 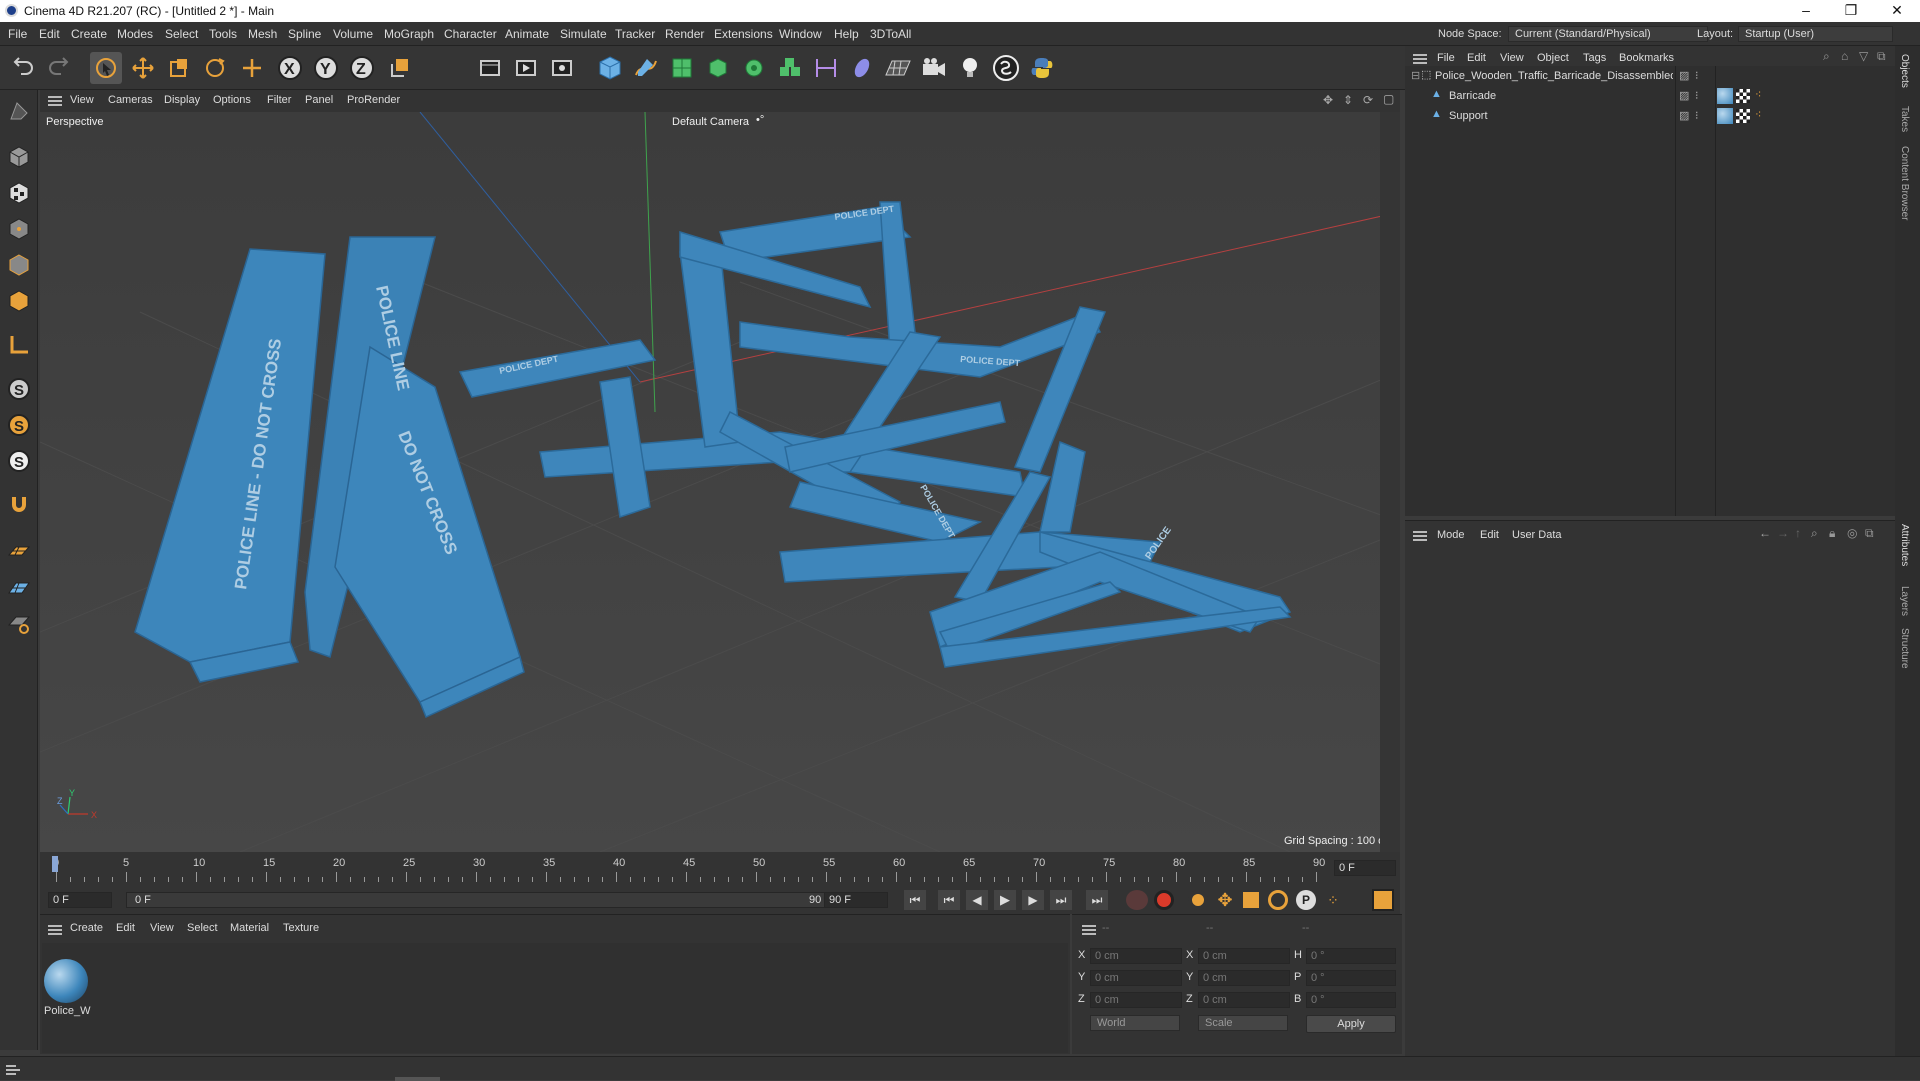 What do you see at coordinates (1420, 536) in the screenshot?
I see `attribute-hamburger-icon` at bounding box center [1420, 536].